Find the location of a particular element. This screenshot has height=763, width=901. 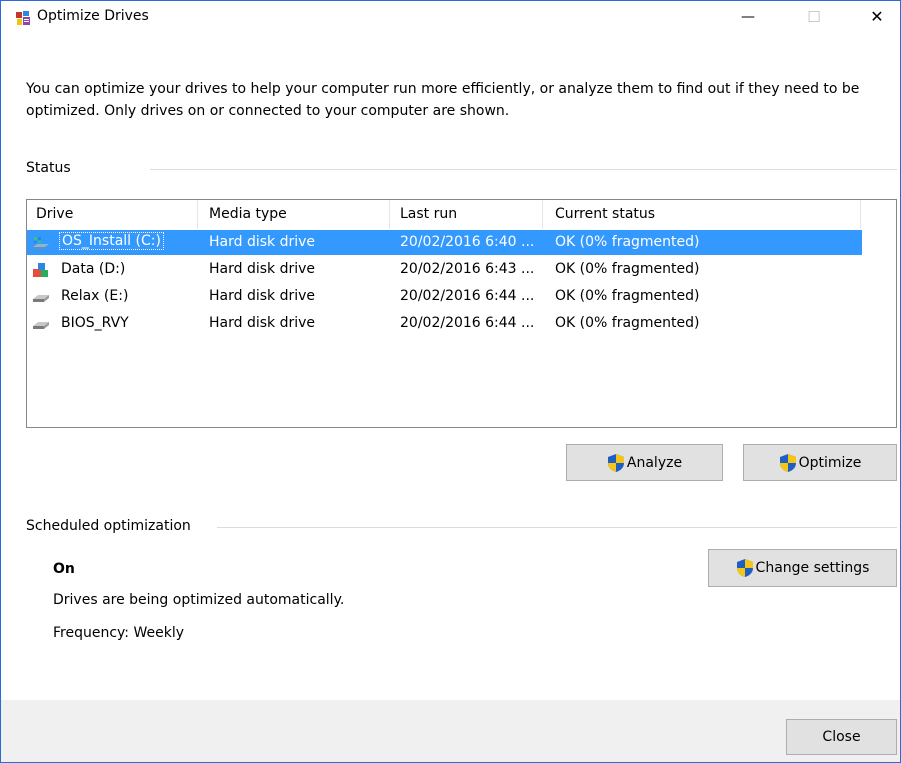

optimize-button: Optimize is located at coordinates (820, 462).